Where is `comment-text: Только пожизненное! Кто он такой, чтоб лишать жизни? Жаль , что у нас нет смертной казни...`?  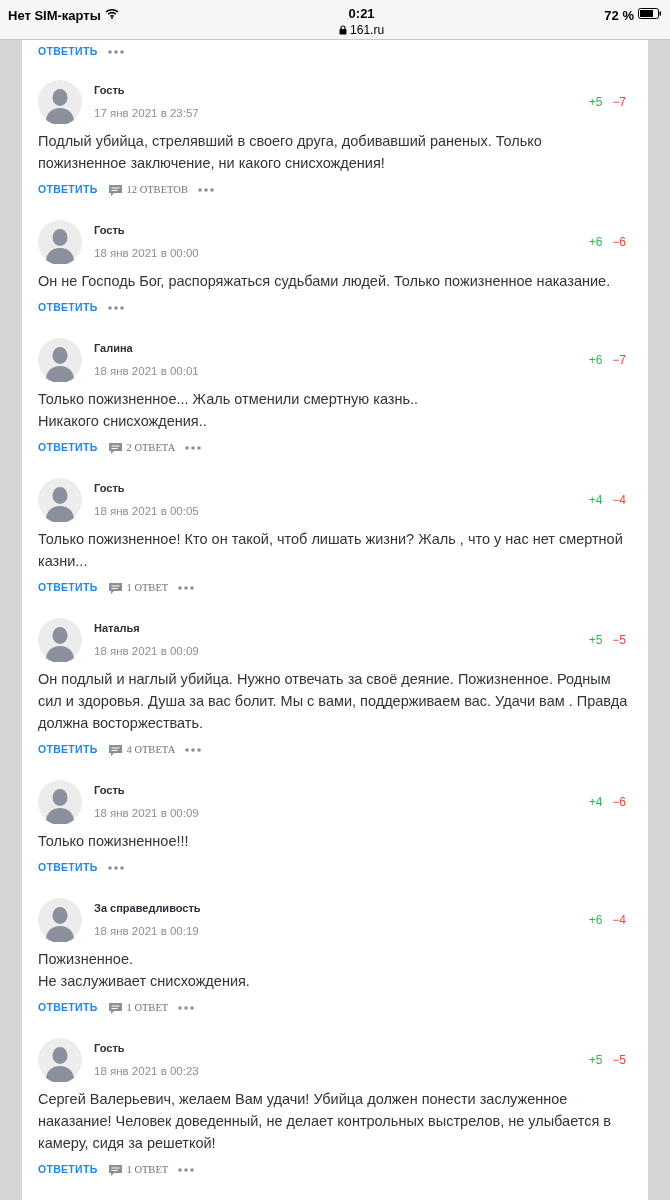 comment-text: Только пожизненное! Кто он такой, чтоб лишать жизни? Жаль , что у нас нет смертной казни... is located at coordinates (331, 550).